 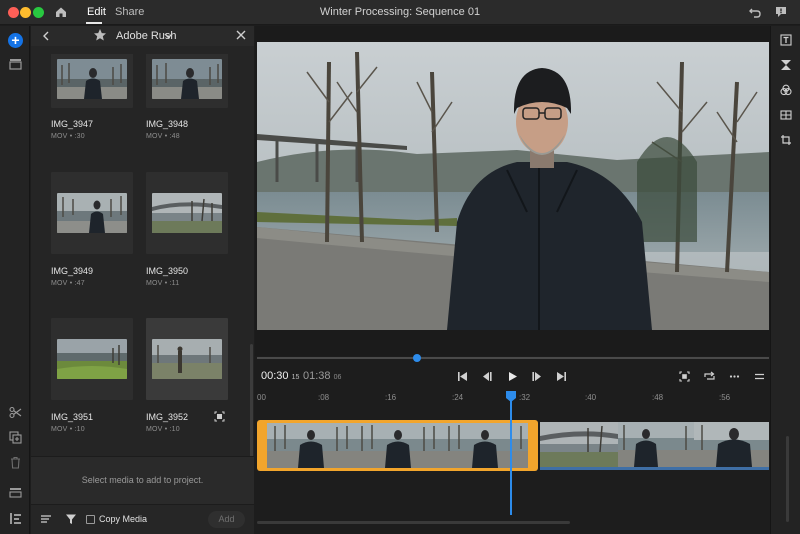 What do you see at coordinates (511, 457) in the screenshot?
I see `playhead-line` at bounding box center [511, 457].